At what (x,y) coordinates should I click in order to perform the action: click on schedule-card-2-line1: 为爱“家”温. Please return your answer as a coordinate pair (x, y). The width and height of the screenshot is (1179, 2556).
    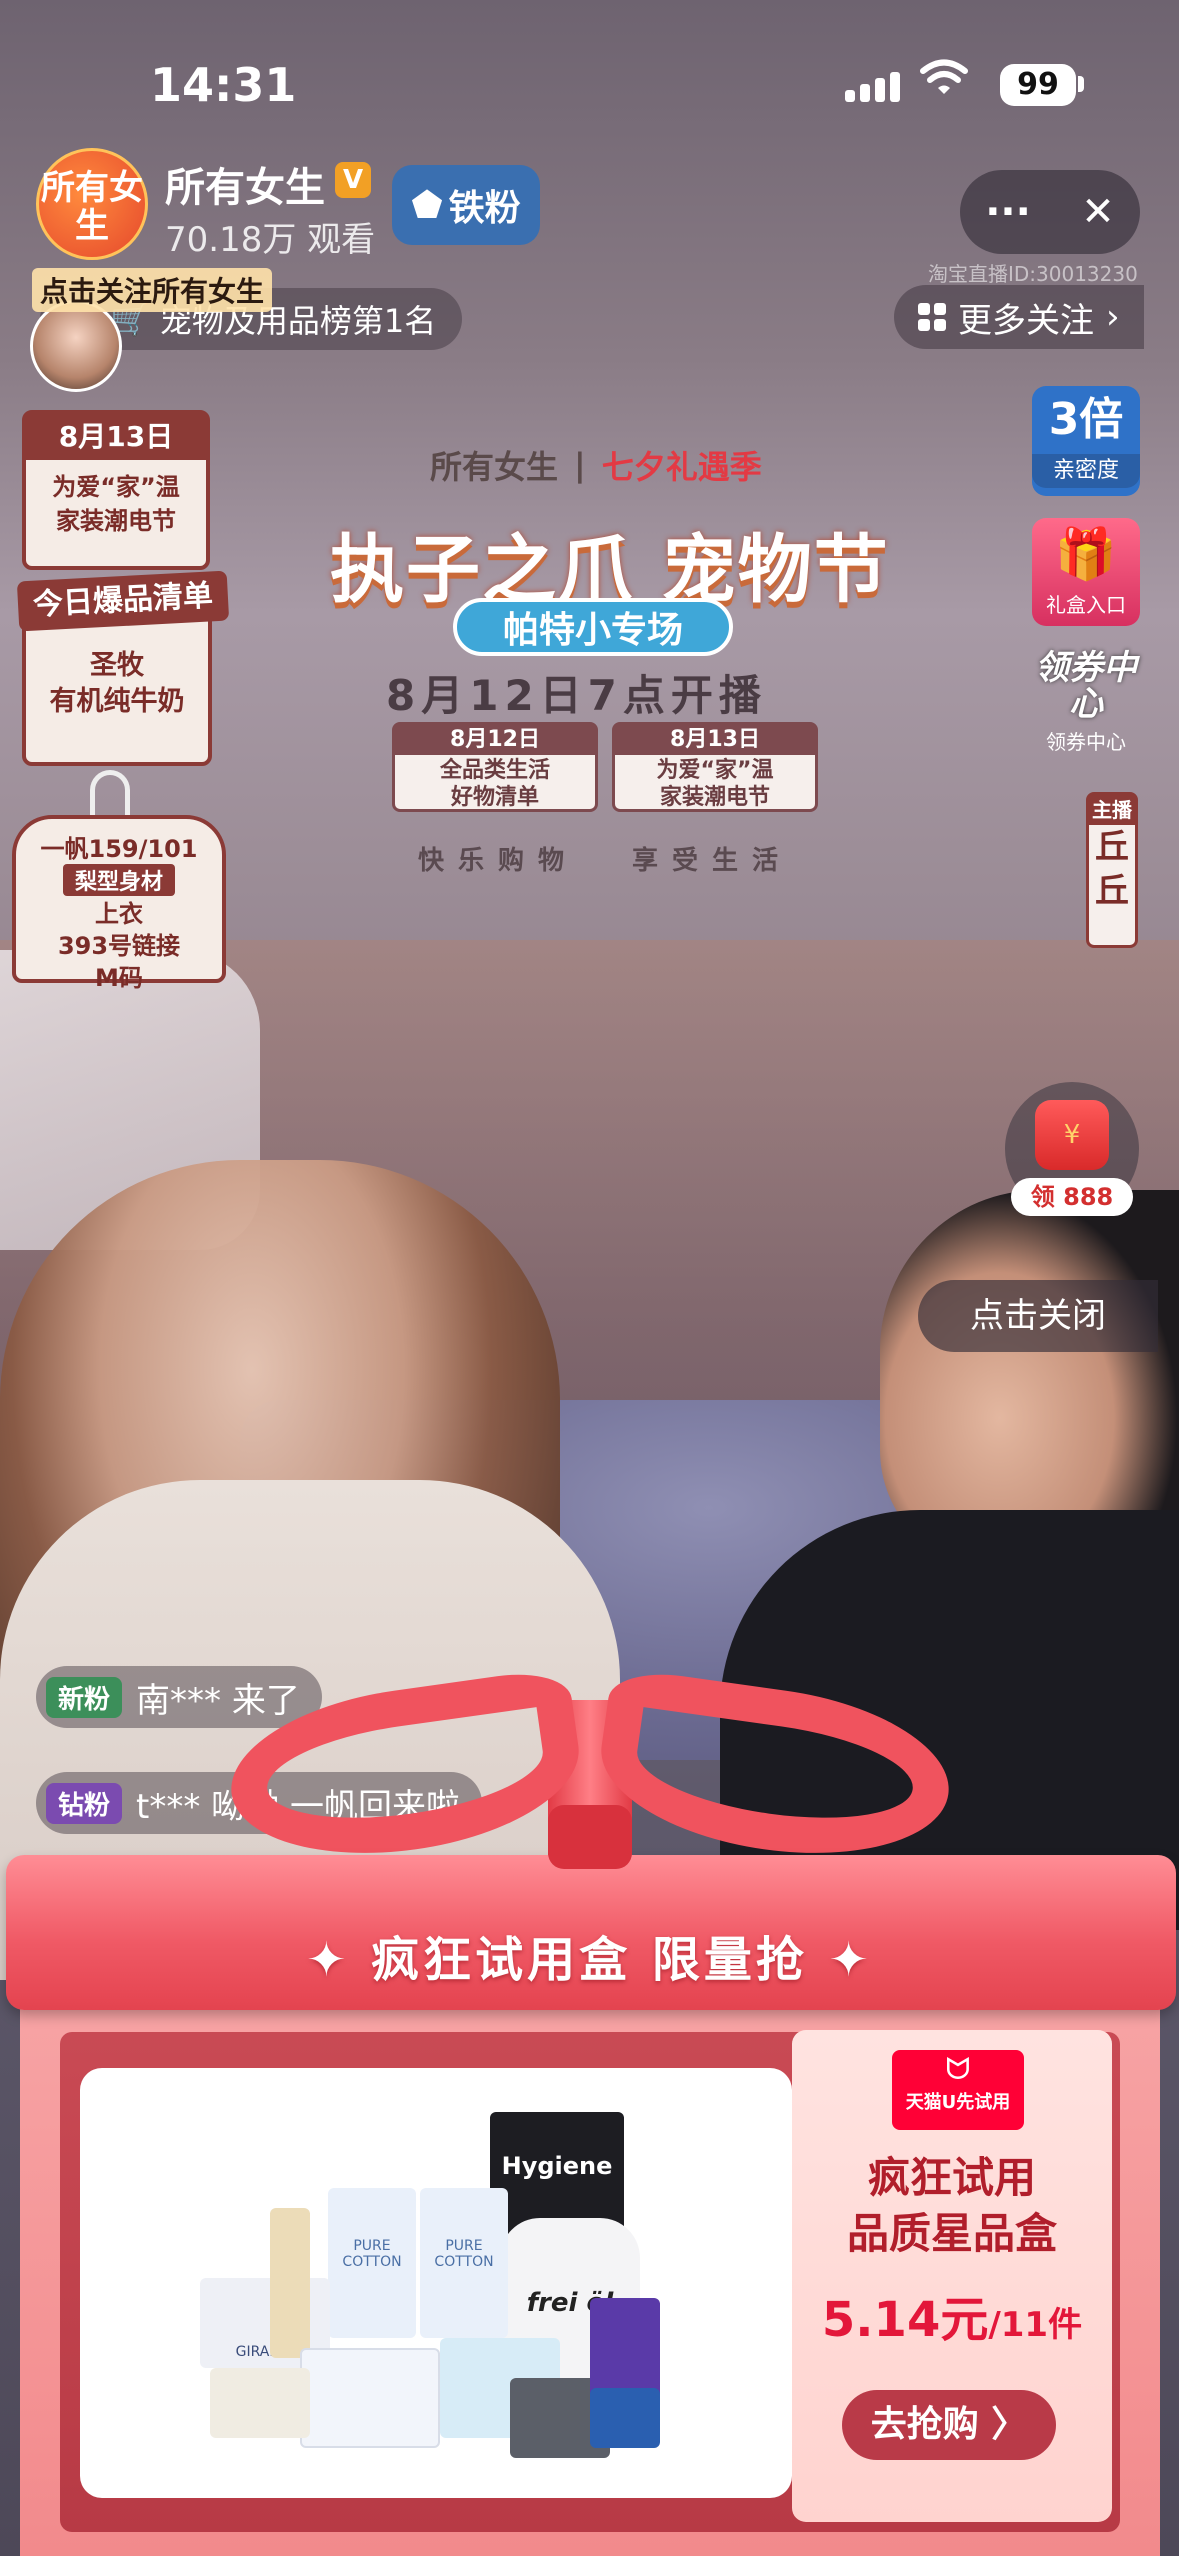
    Looking at the image, I should click on (715, 770).